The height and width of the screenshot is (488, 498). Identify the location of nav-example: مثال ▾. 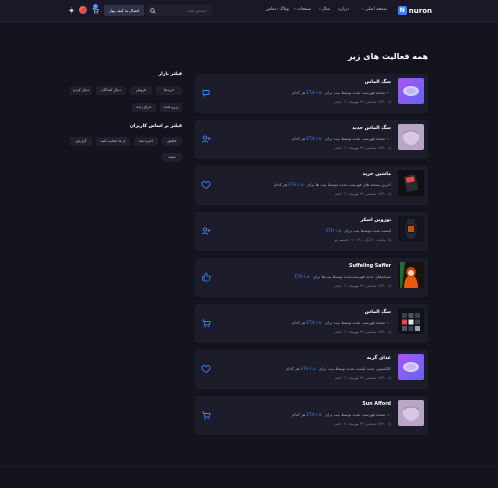
(324, 9).